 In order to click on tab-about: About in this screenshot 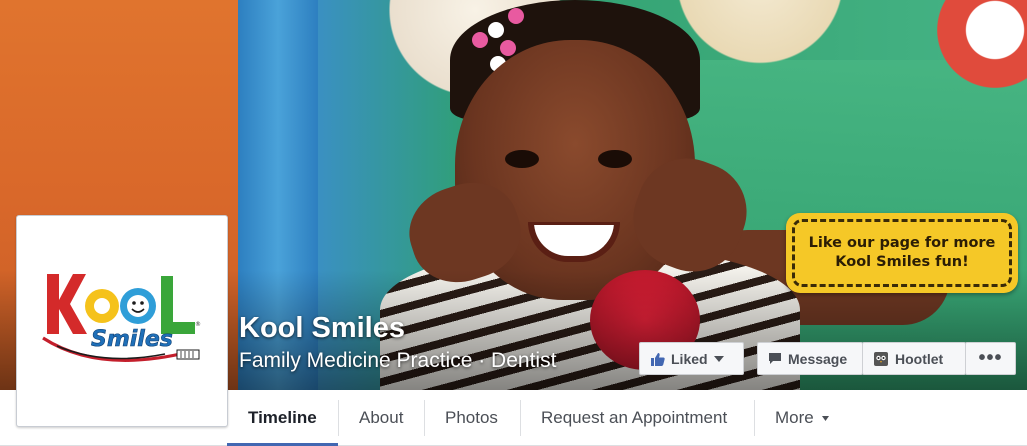, I will do `click(381, 418)`.